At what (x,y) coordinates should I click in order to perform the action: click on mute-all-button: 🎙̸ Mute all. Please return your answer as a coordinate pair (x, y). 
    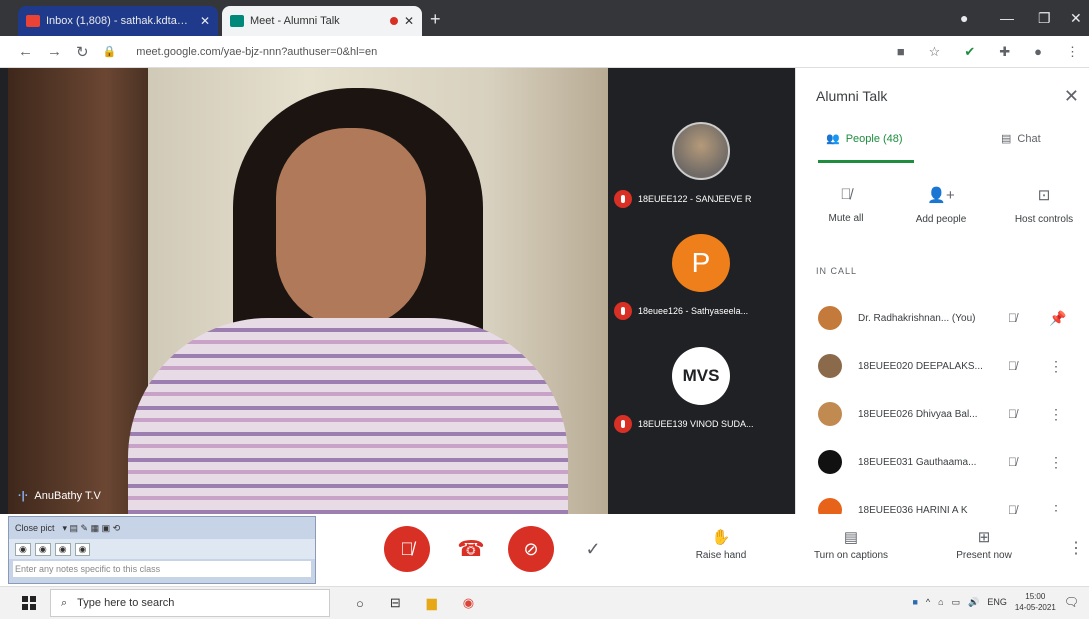
    Looking at the image, I should click on (846, 205).